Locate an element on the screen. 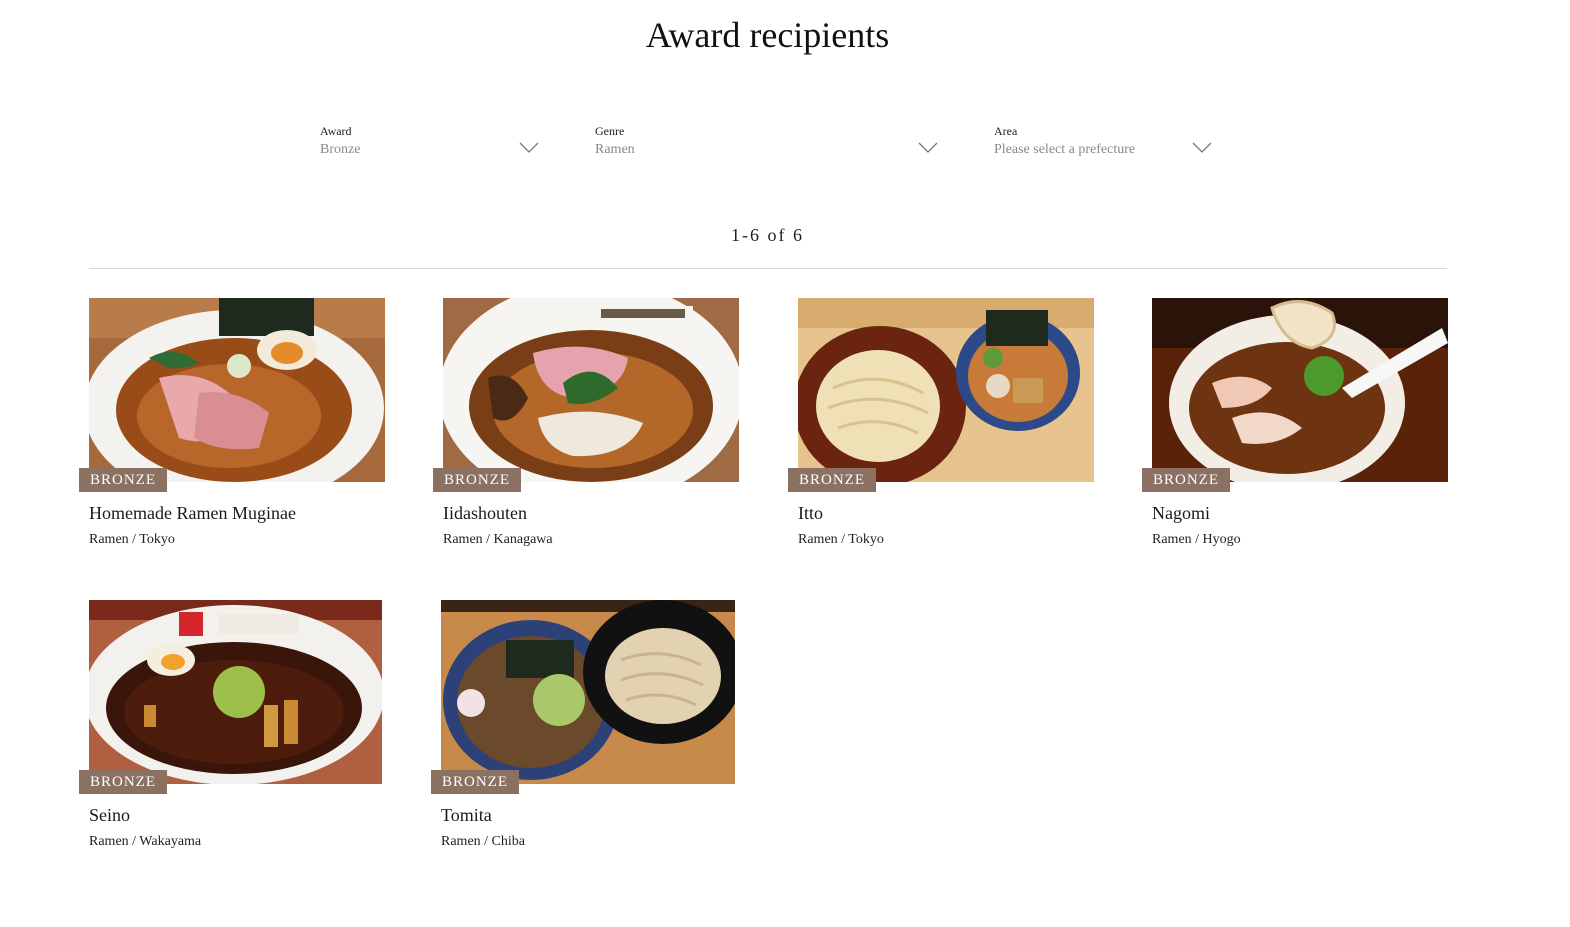 This screenshot has height=927, width=1570. divider is located at coordinates (768, 268).